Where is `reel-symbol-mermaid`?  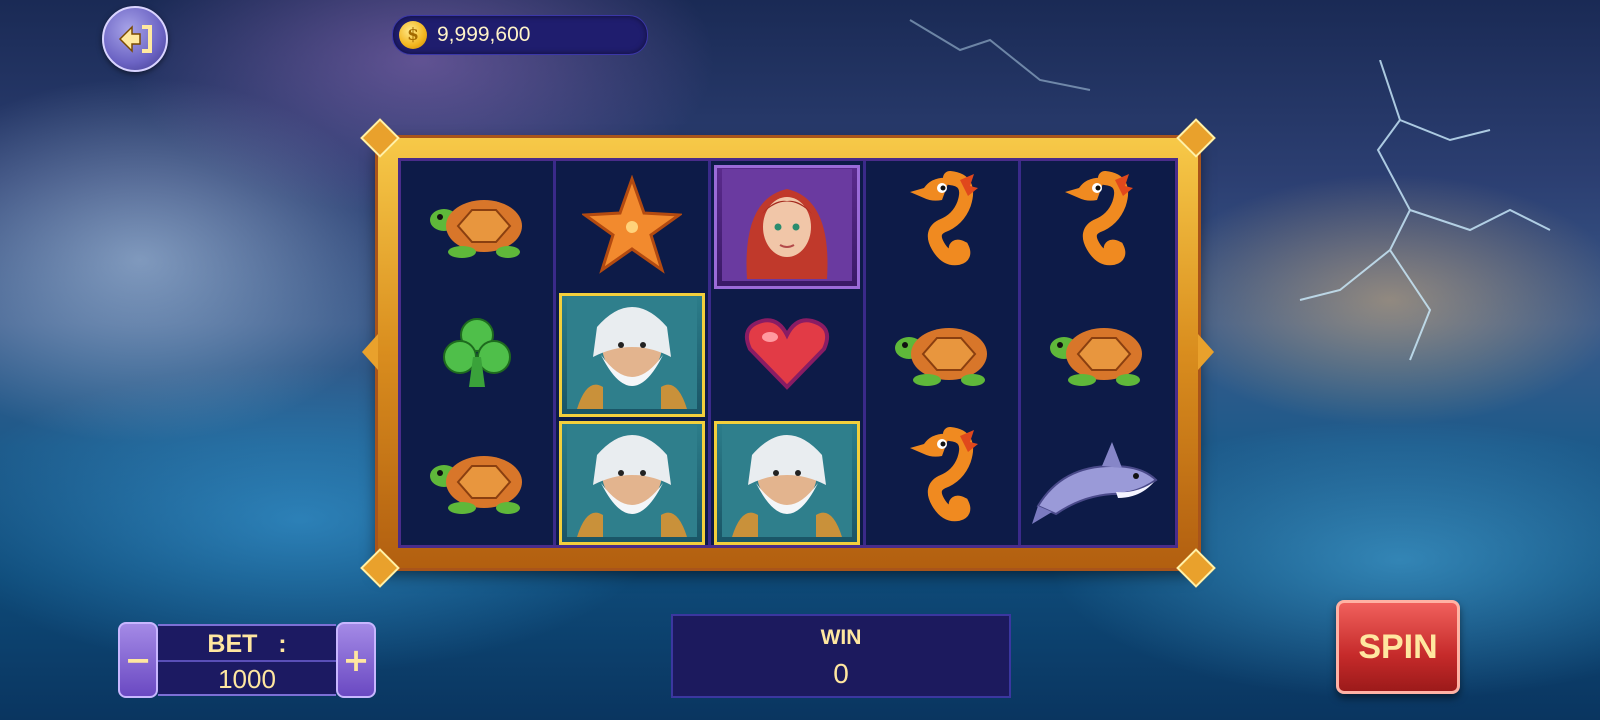 reel-symbol-mermaid is located at coordinates (787, 227).